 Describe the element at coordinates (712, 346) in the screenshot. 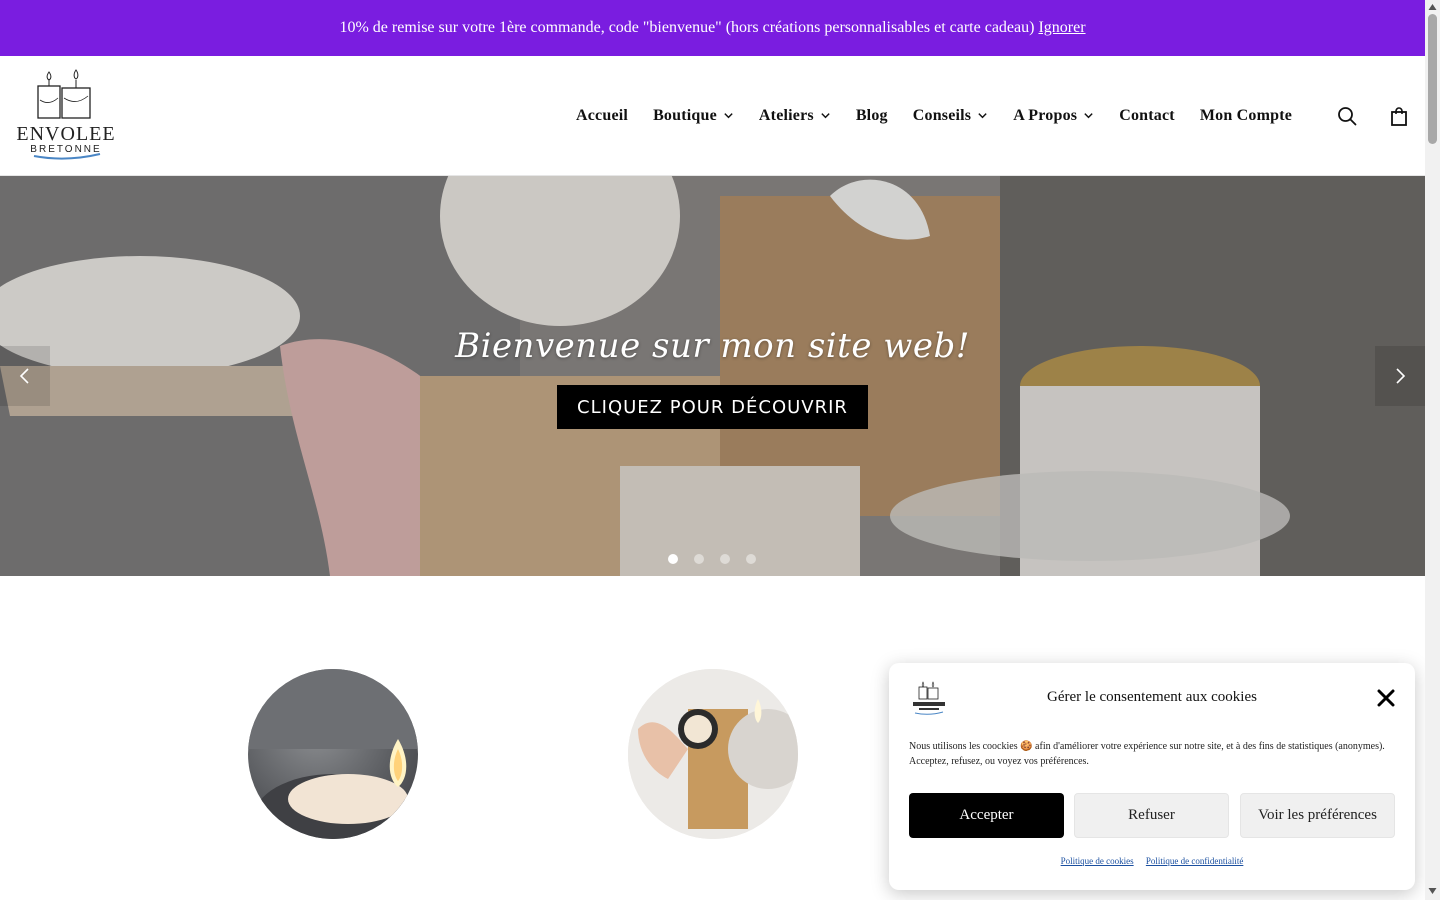

I see `hero-title: Bienvenue sur mon site web!` at that location.